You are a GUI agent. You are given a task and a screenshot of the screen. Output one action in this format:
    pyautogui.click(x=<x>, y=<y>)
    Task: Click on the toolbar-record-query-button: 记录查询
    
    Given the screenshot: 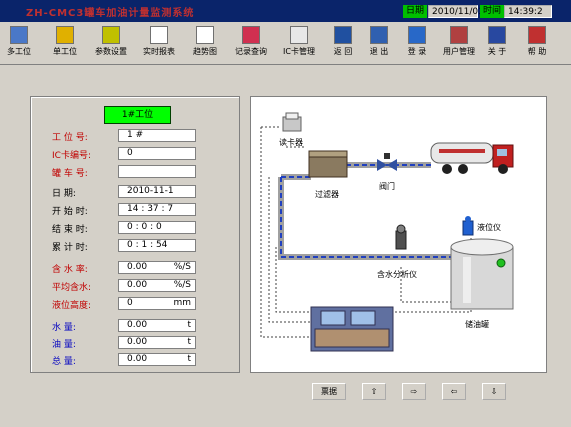 What is the action you would take?
    pyautogui.click(x=251, y=43)
    